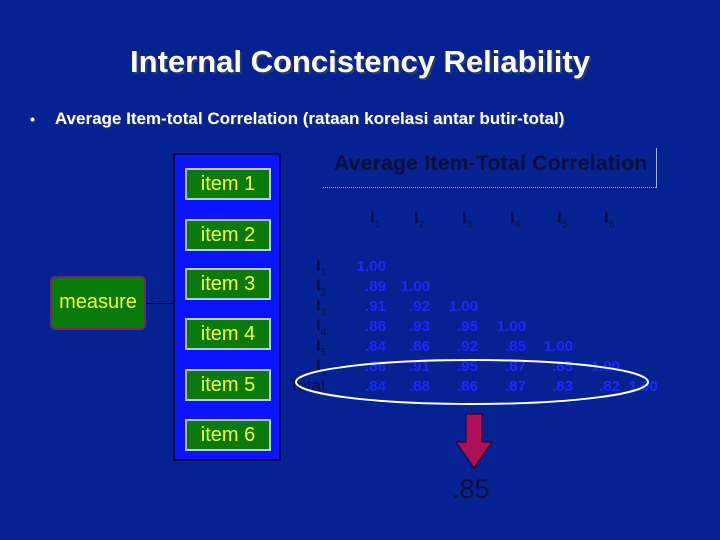 This screenshot has height=540, width=720. What do you see at coordinates (471, 489) in the screenshot?
I see `average-result: .85` at bounding box center [471, 489].